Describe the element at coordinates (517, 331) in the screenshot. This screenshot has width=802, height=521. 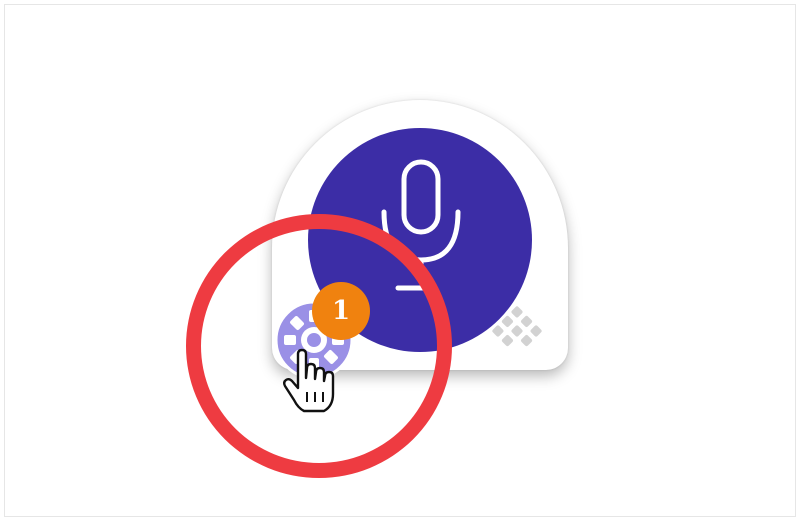
I see `grip-dots-icon` at that location.